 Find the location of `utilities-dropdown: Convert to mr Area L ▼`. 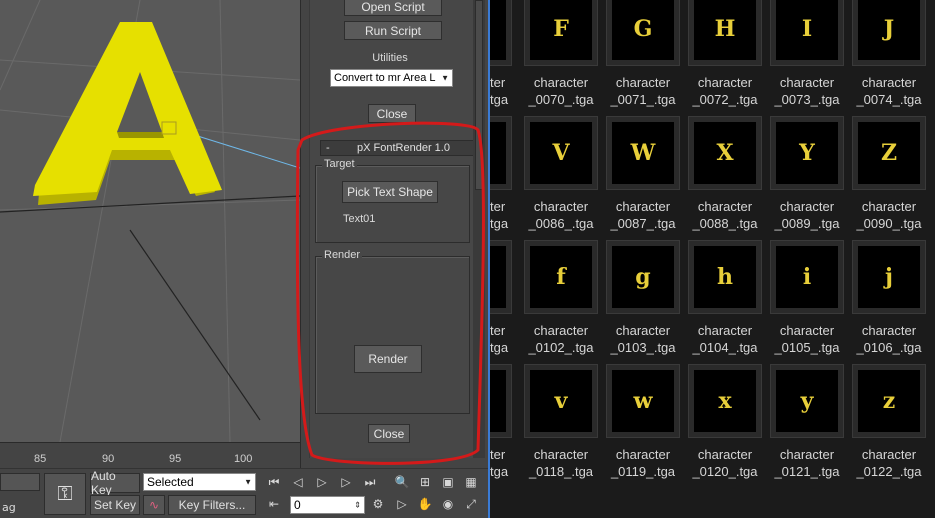

utilities-dropdown: Convert to mr Area L ▼ is located at coordinates (391, 78).